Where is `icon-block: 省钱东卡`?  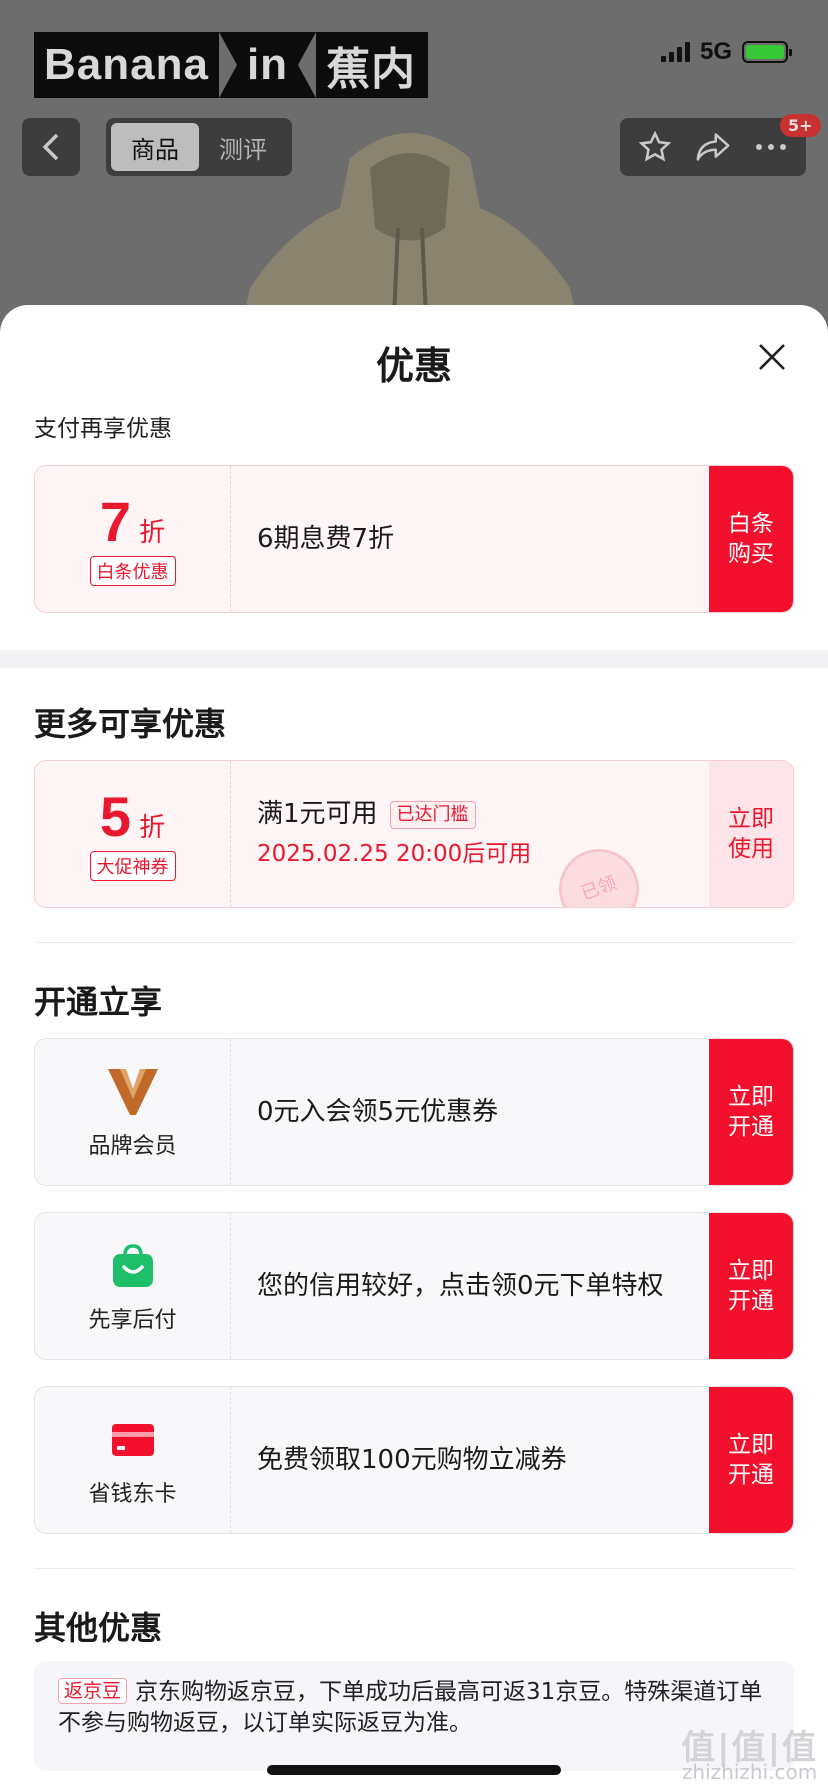 icon-block: 省钱东卡 is located at coordinates (133, 1460).